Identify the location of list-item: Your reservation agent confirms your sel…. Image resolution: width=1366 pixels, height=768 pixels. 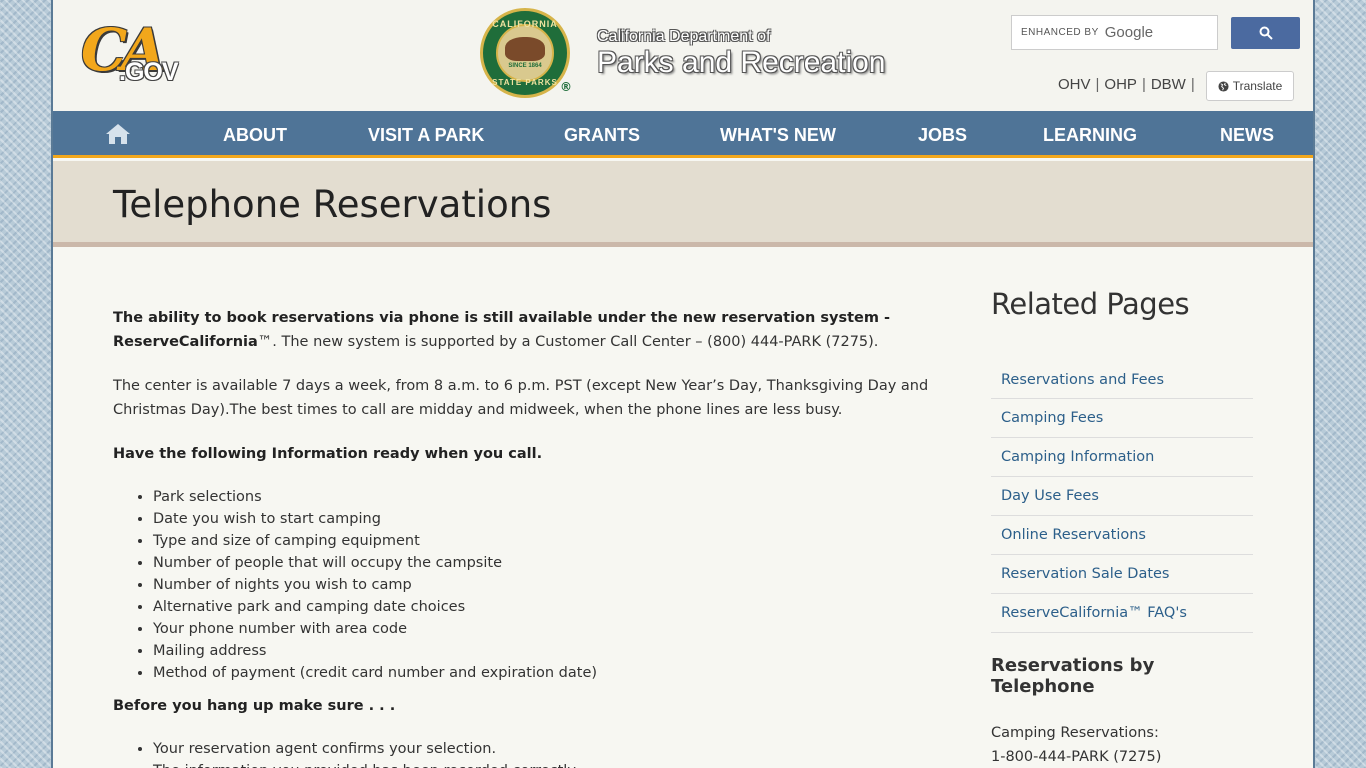
(553, 749).